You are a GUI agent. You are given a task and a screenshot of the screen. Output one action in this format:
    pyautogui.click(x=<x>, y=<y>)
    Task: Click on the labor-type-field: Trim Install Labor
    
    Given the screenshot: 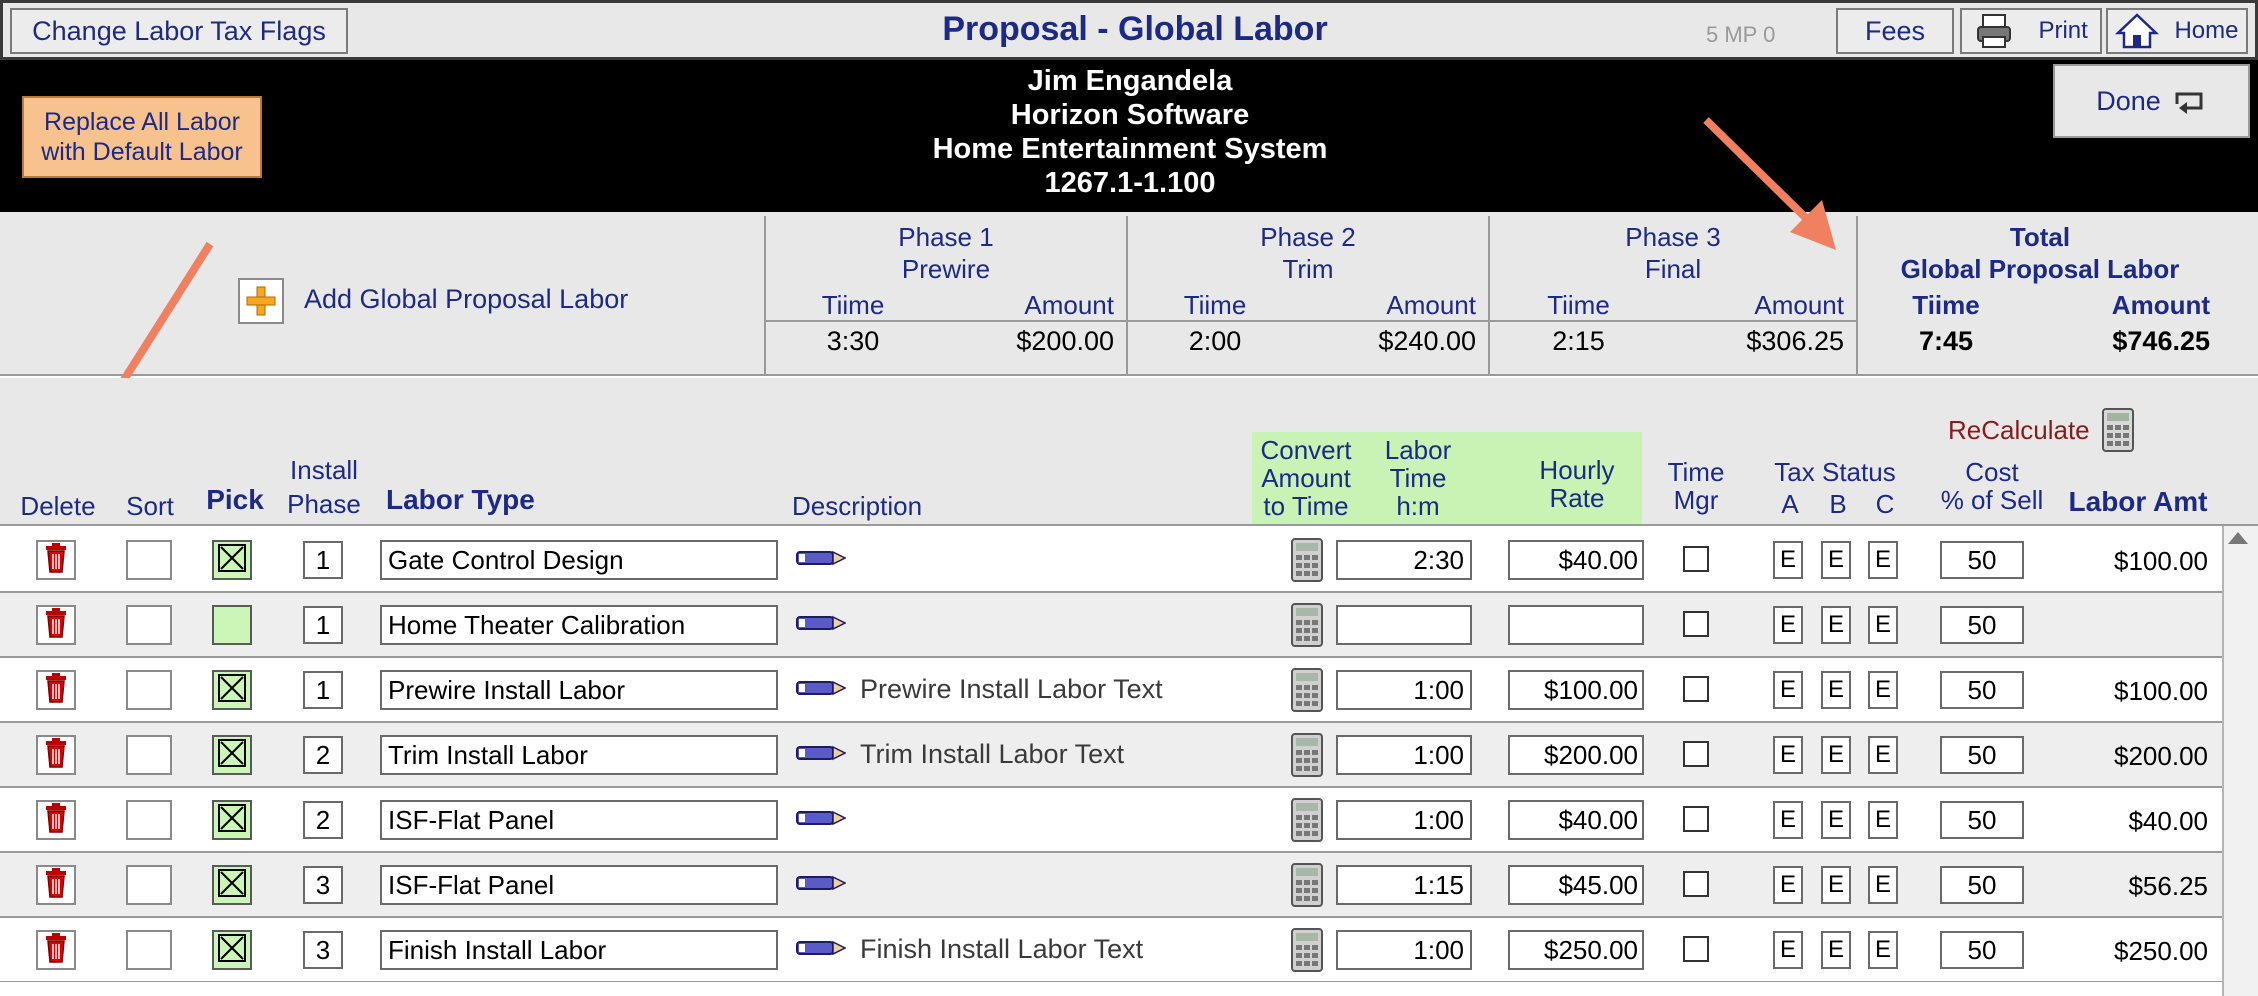 What is the action you would take?
    pyautogui.click(x=579, y=755)
    